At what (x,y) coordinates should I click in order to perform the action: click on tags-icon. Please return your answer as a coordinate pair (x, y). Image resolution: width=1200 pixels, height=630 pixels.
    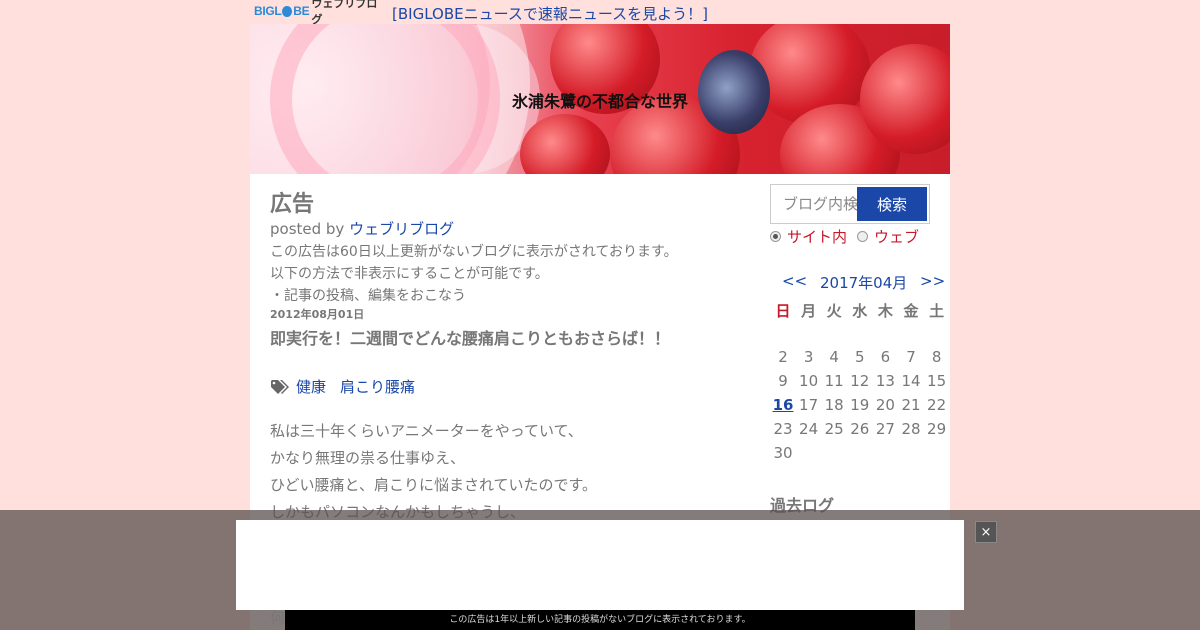
    Looking at the image, I should click on (280, 386).